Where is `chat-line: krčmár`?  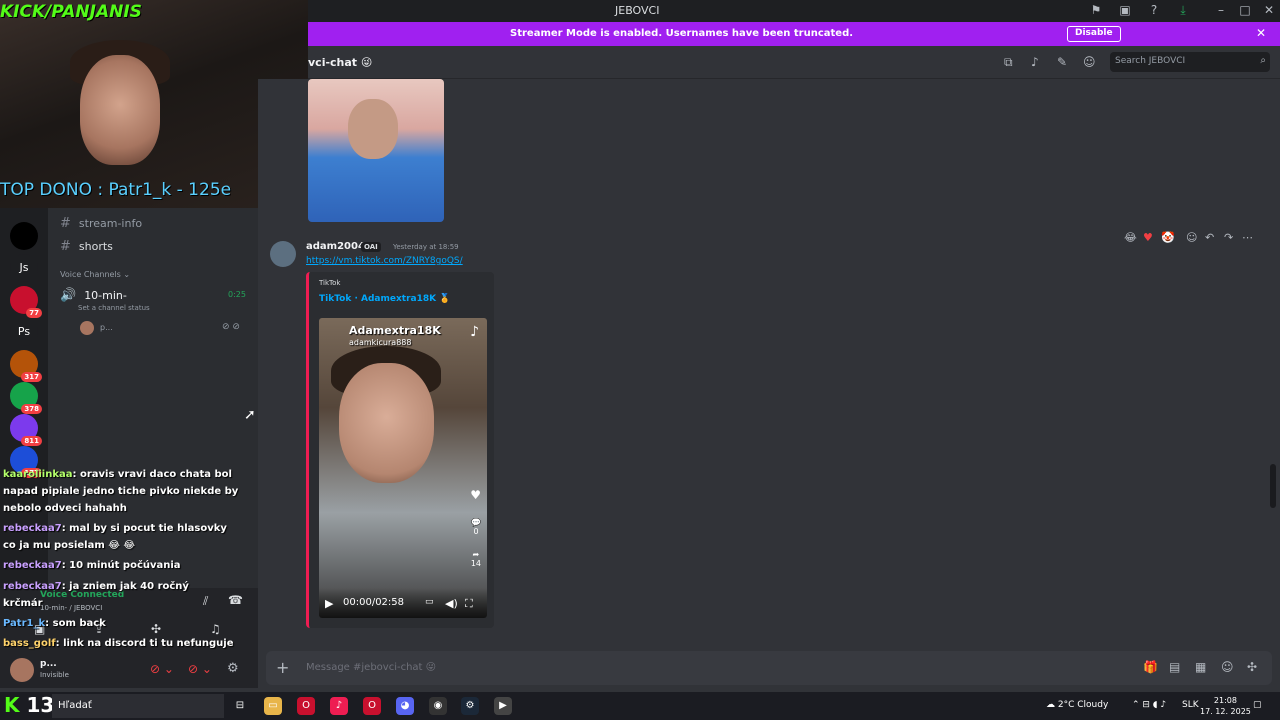 chat-line: krčmár is located at coordinates (23, 603).